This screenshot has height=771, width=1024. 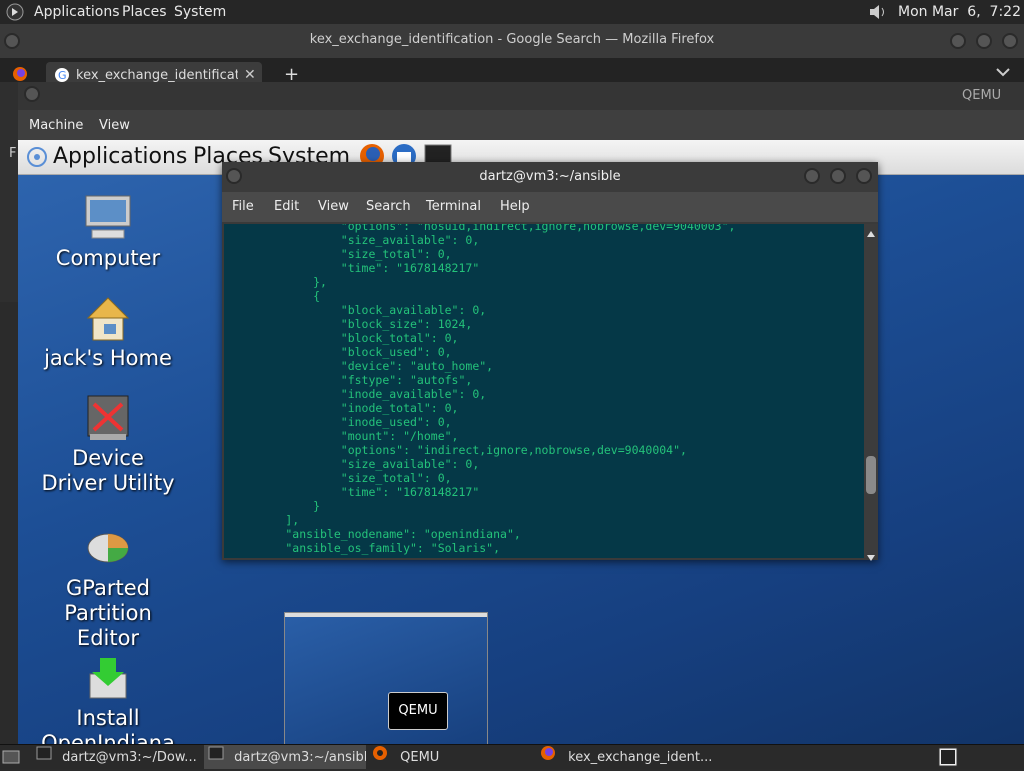 I want to click on terminal-title: dartz@vm3:~/ansible, so click(x=550, y=176).